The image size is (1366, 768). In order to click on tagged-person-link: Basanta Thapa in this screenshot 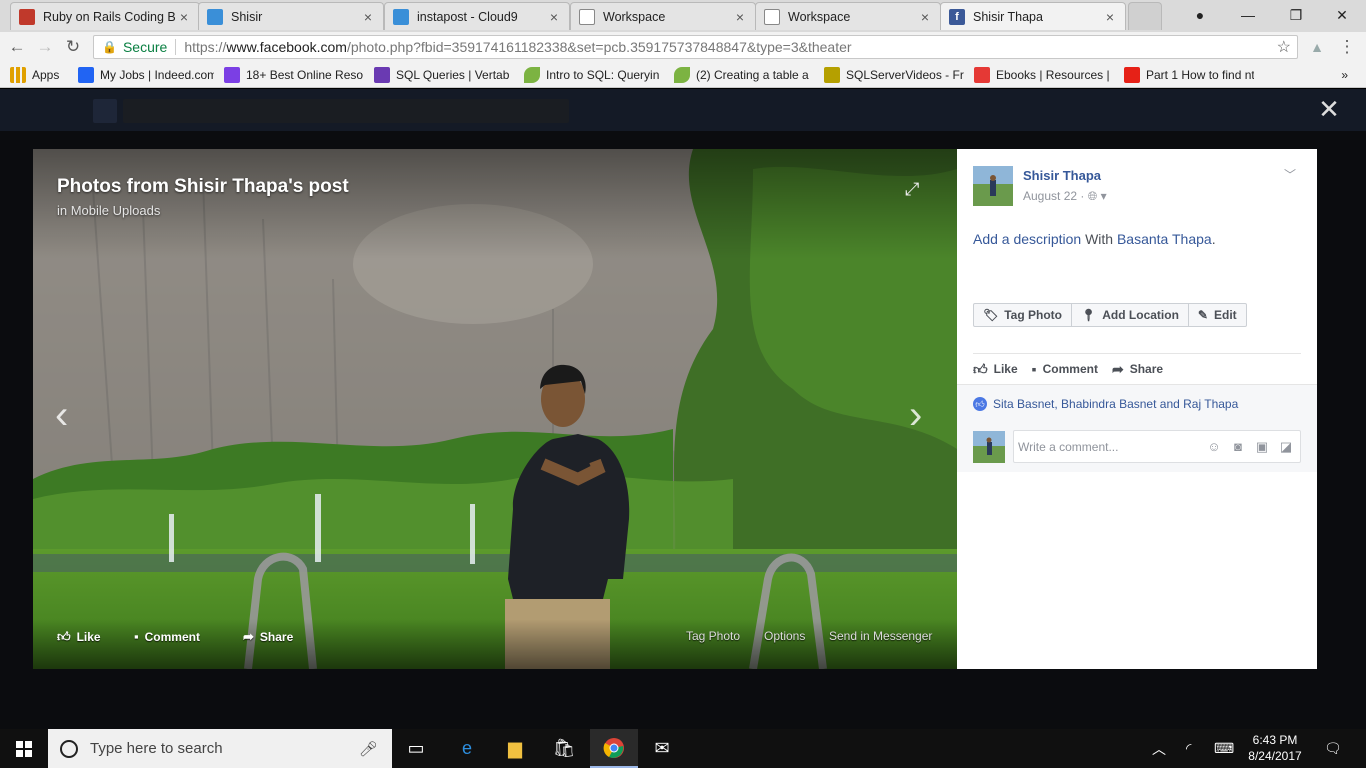, I will do `click(1164, 239)`.